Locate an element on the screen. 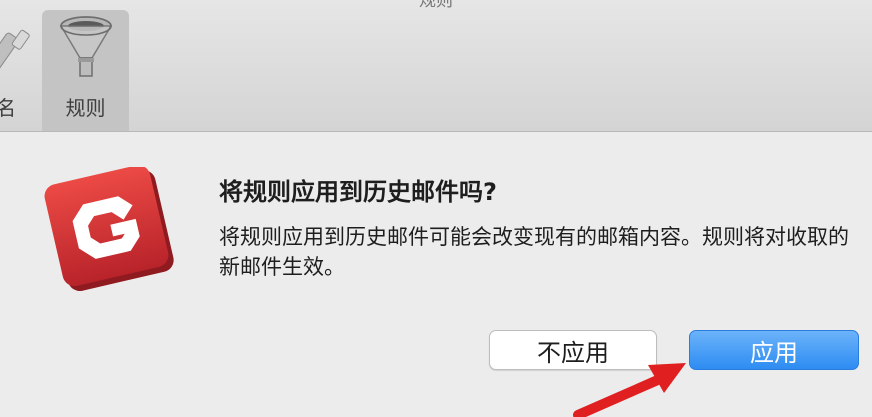 This screenshot has height=417, width=872. toolbar-item-label: 规则 is located at coordinates (85, 108).